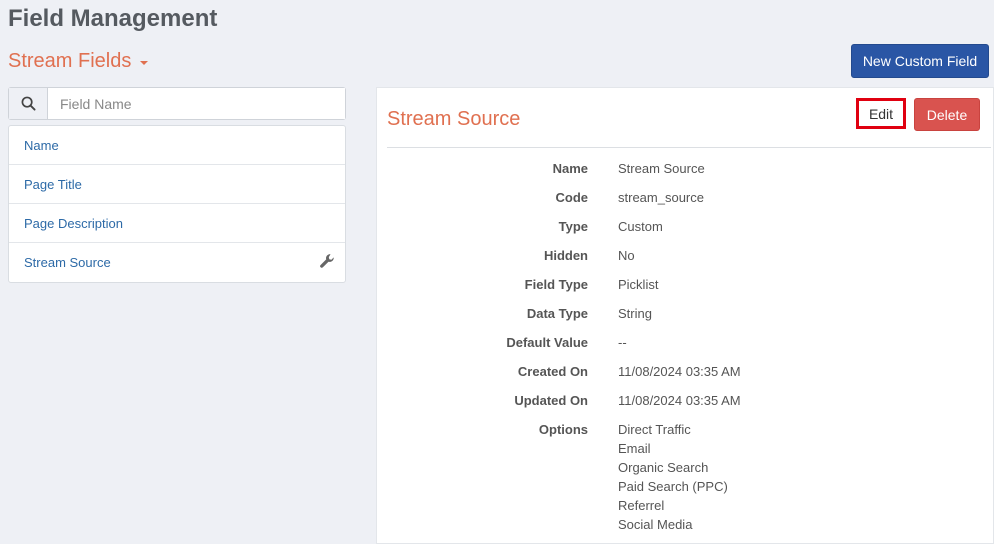  I want to click on option-item: Social Media, so click(655, 524).